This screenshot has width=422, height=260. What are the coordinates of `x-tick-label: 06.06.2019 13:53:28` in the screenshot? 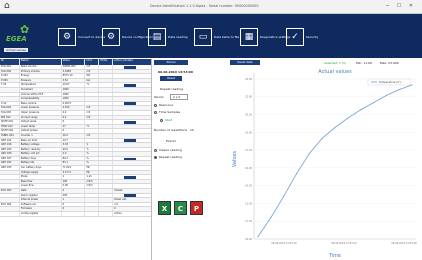 It's located at (404, 243).